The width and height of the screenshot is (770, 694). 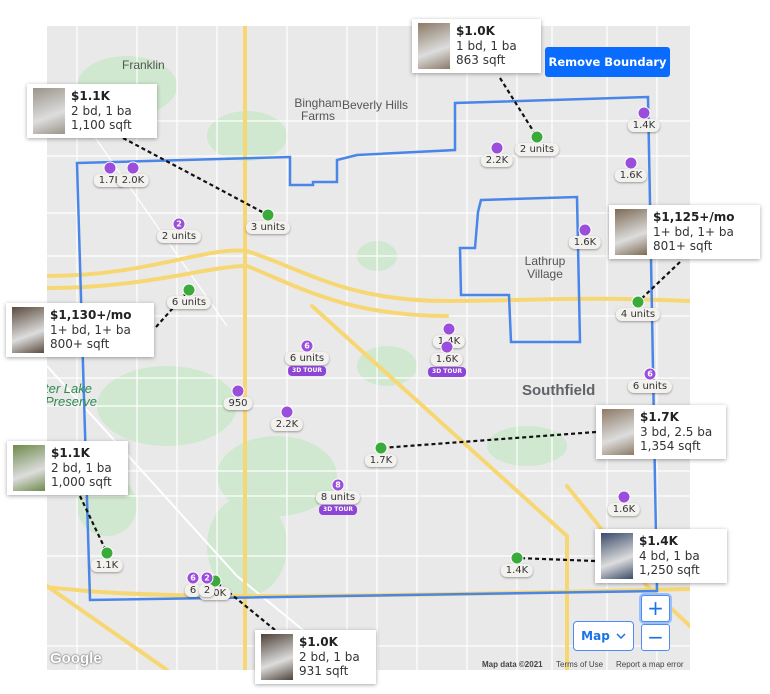 What do you see at coordinates (81, 482) in the screenshot?
I see `listing-sqft: 1,000 sqft` at bounding box center [81, 482].